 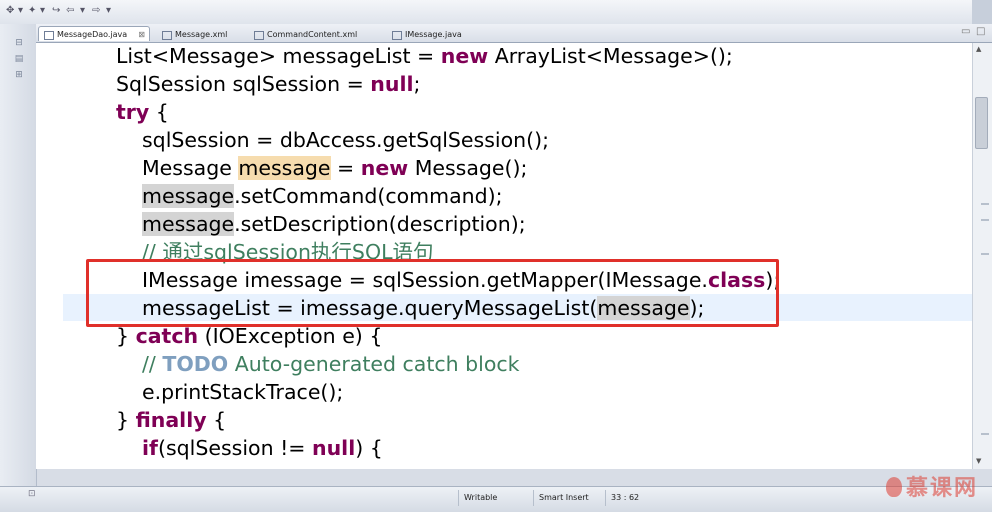 What do you see at coordinates (965, 31) in the screenshot?
I see `minimize-icon: ▭` at bounding box center [965, 31].